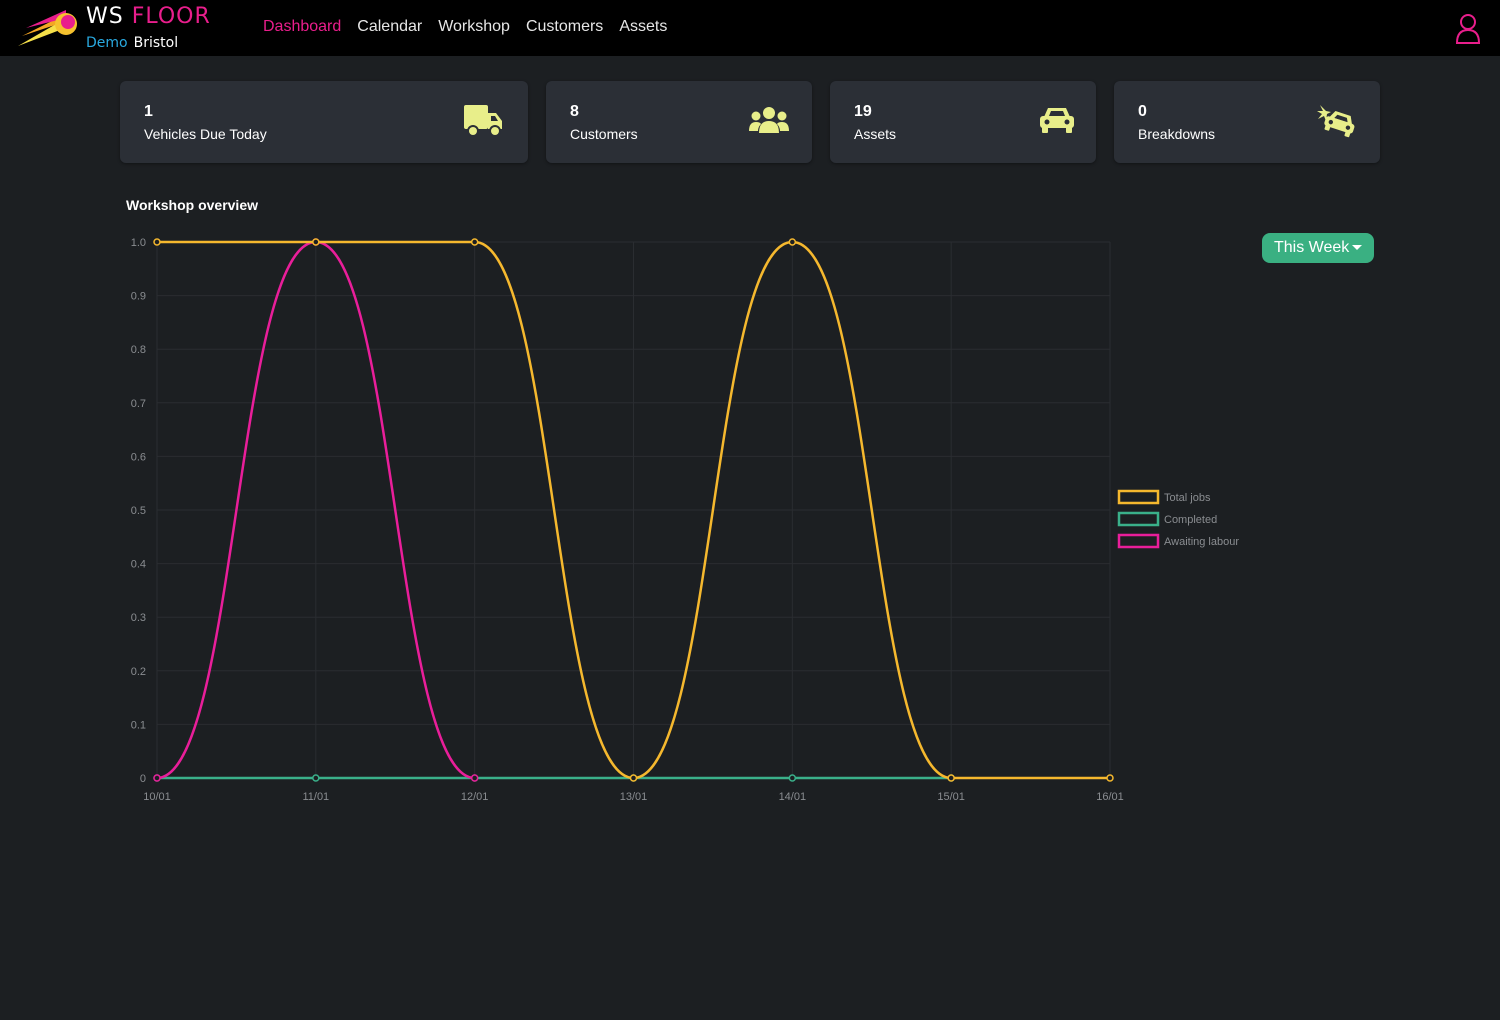 The height and width of the screenshot is (1020, 1500). Describe the element at coordinates (863, 111) in the screenshot. I see `stat-value: 19` at that location.